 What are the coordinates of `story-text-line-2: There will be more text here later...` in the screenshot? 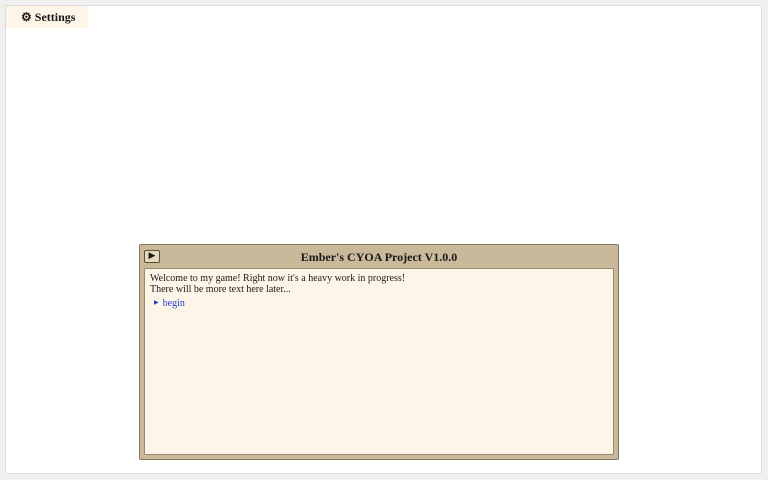 It's located at (220, 289).